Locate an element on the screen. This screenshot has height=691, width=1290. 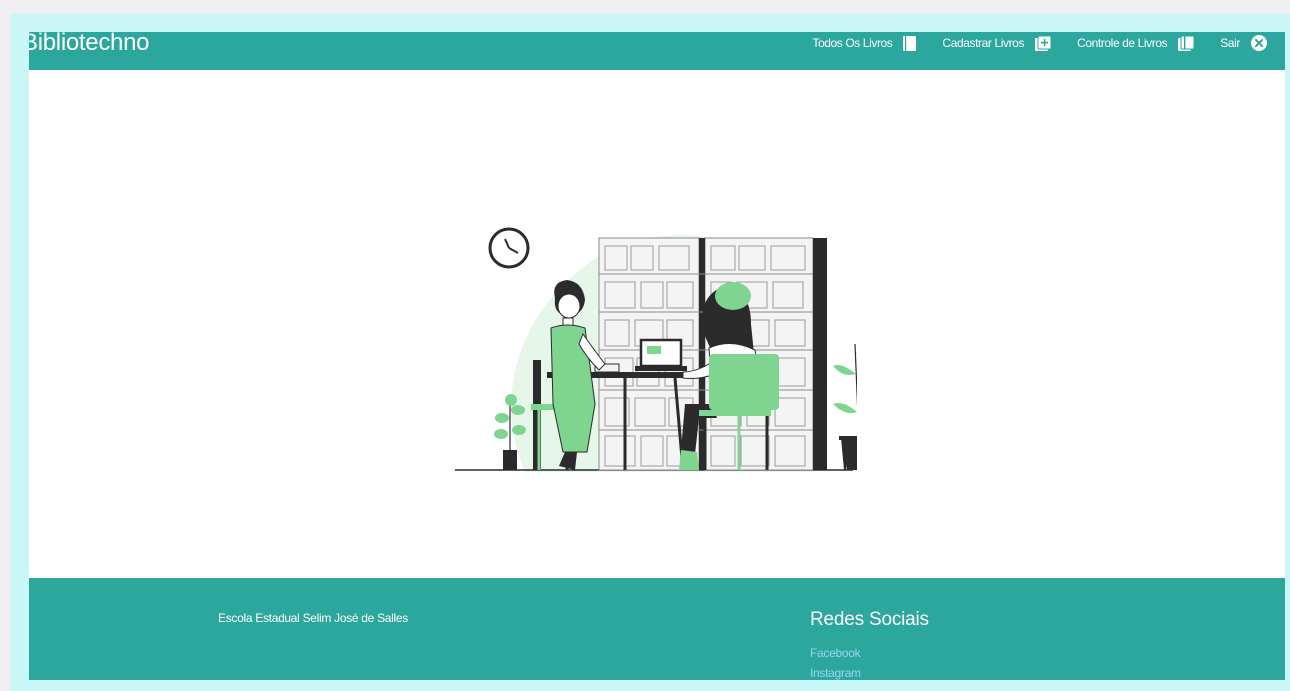
nav-label: Cadastrar Livros is located at coordinates (983, 43).